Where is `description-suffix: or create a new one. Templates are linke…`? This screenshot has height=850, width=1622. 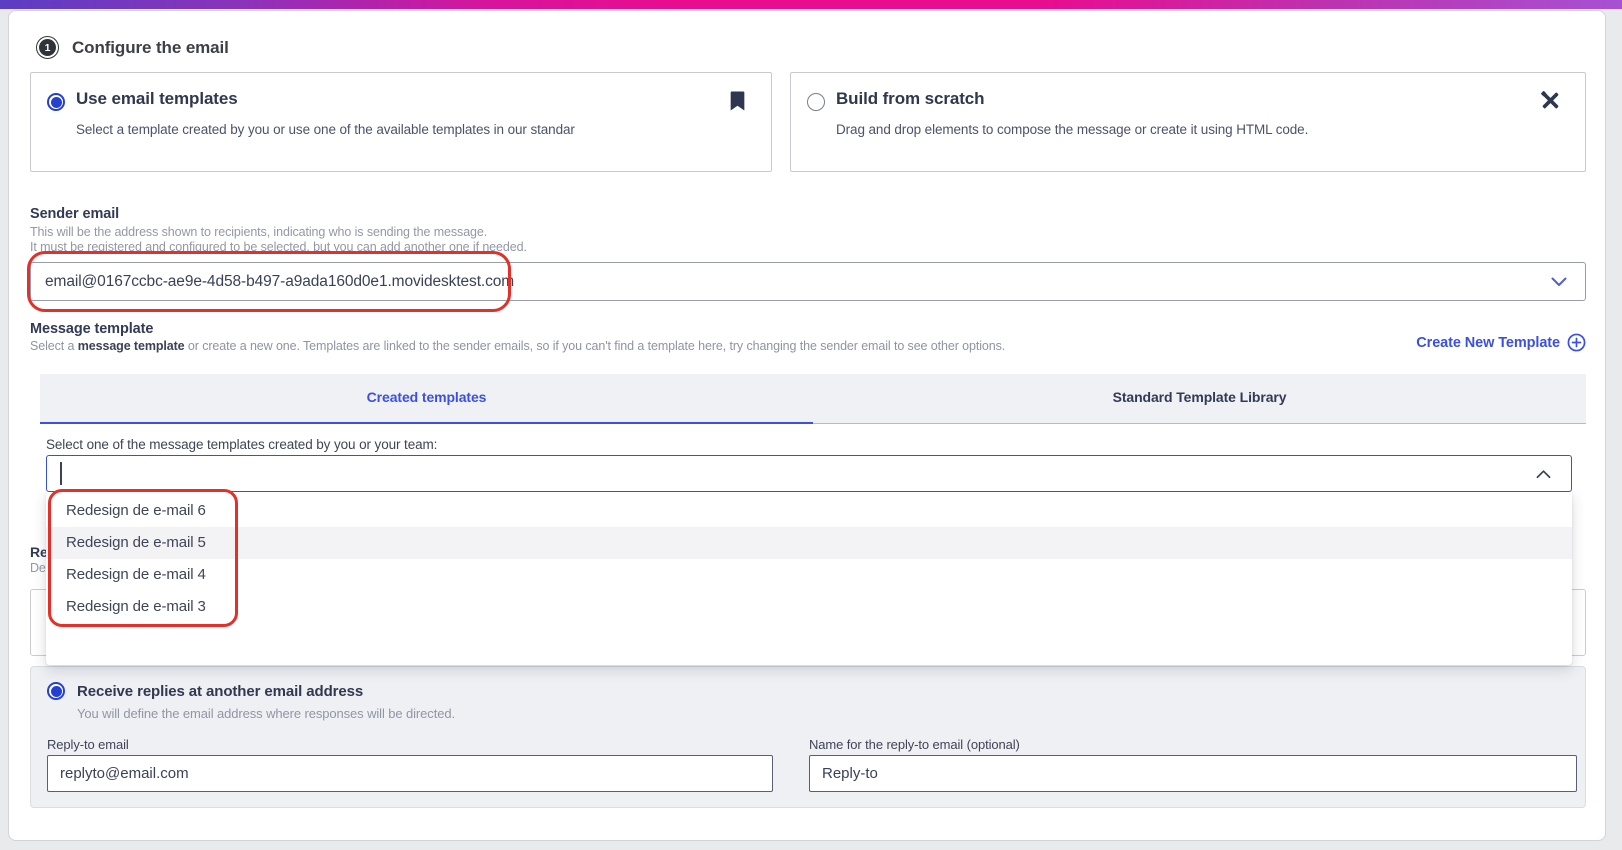 description-suffix: or create a new one. Templates are linke… is located at coordinates (595, 346).